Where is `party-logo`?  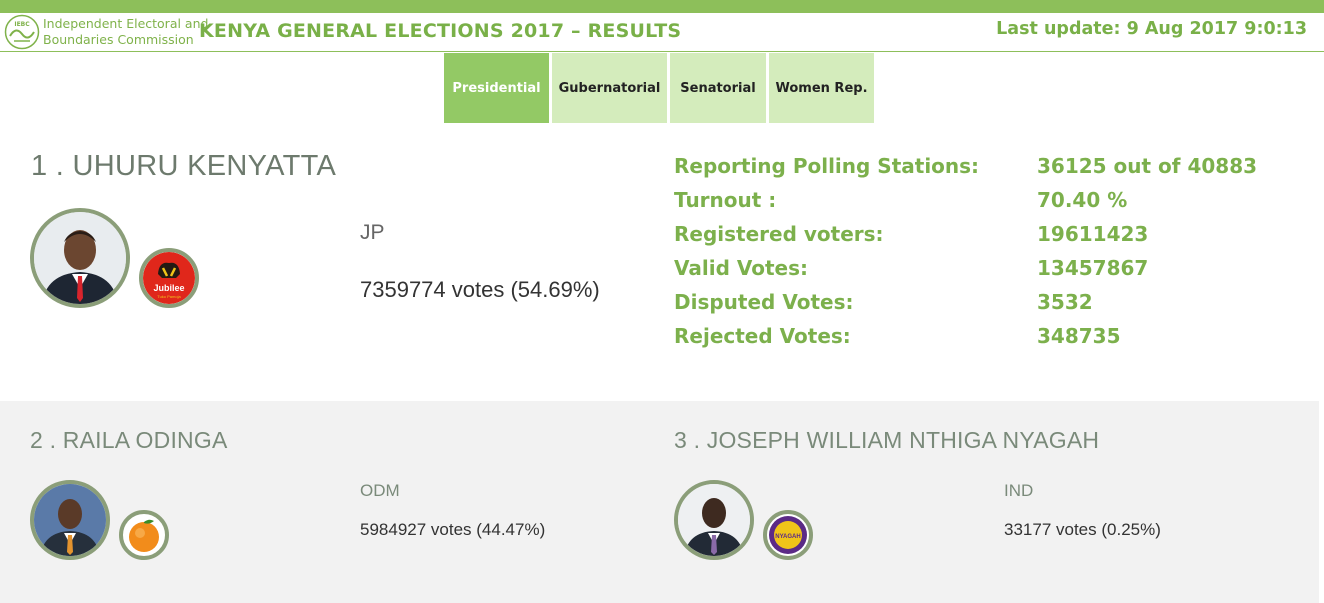
party-logo is located at coordinates (144, 535).